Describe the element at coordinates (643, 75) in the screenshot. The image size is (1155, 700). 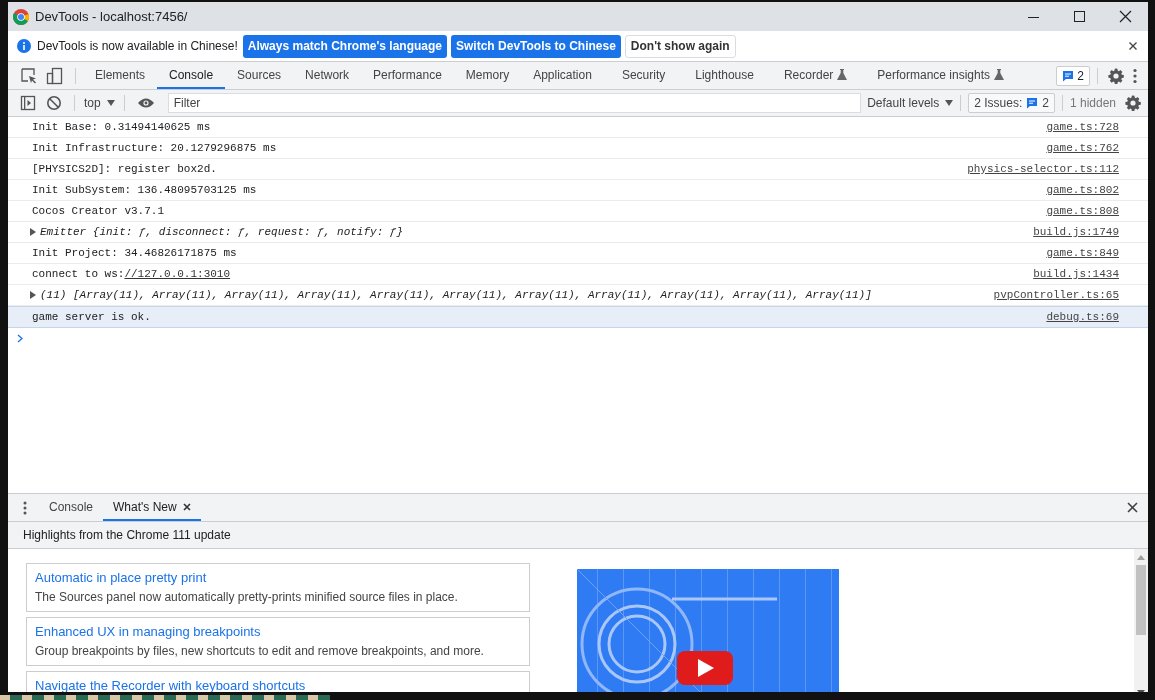
I see `panel-tab: Security` at that location.